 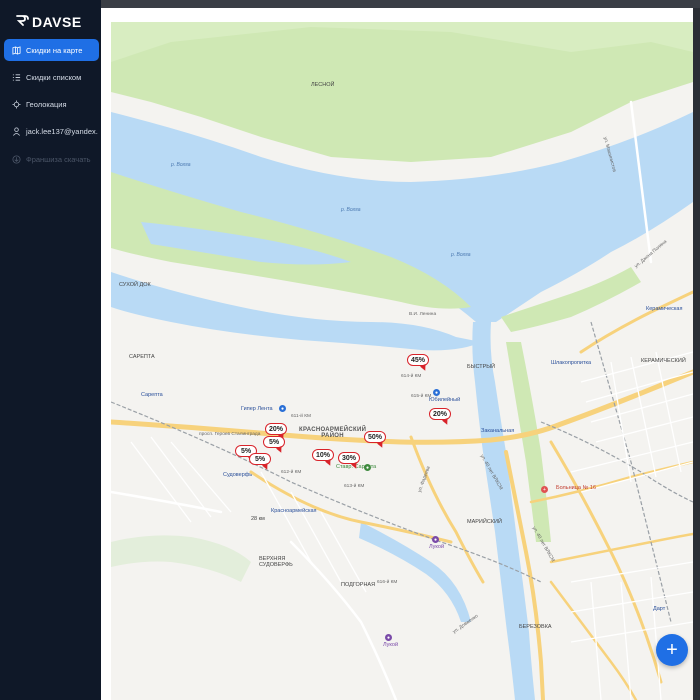 What do you see at coordinates (142, 357) in the screenshot?
I see `map-label-sarepta-top: САРЕПТА` at bounding box center [142, 357].